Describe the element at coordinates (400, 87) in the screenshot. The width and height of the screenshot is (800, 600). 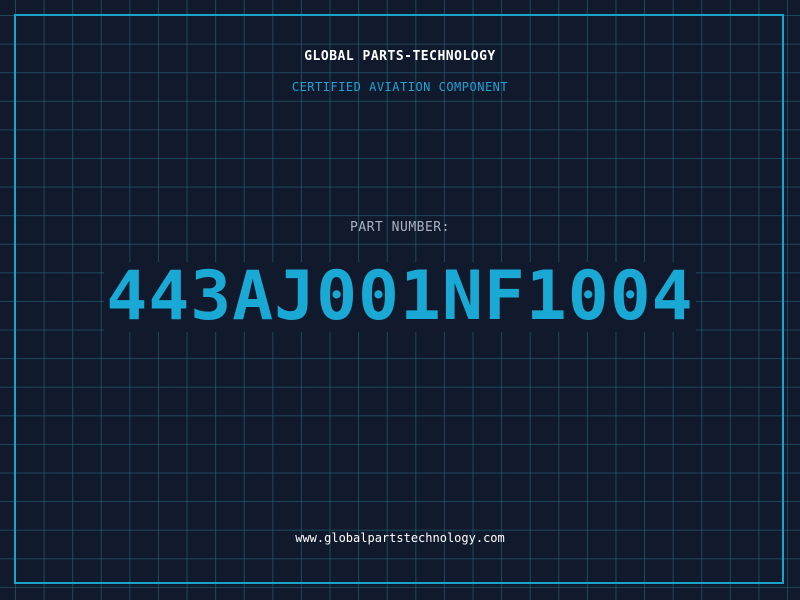
I see `certification-subtitle: CERTIFIED AVIATION COMPONENT` at that location.